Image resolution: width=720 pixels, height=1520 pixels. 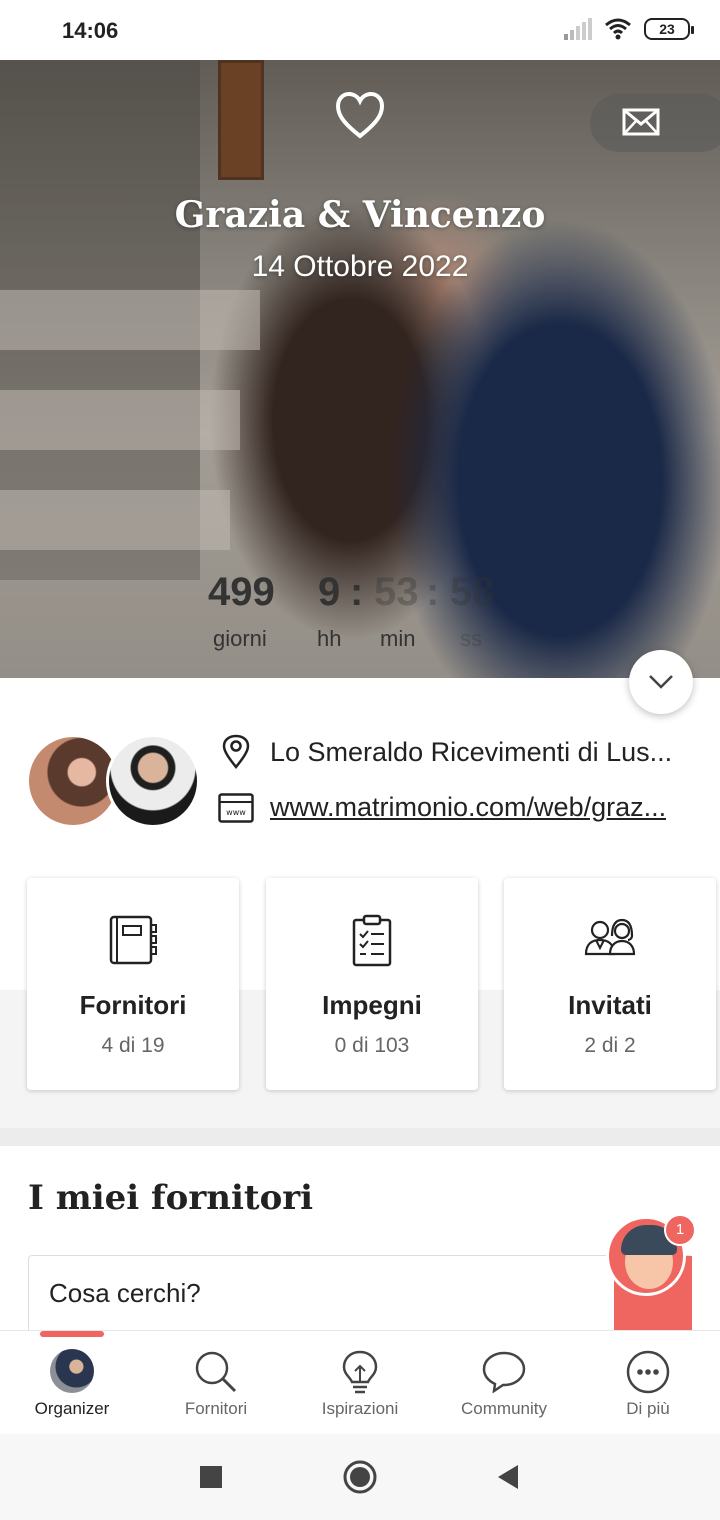 I want to click on nav-more: Di più, so click(x=648, y=1383).